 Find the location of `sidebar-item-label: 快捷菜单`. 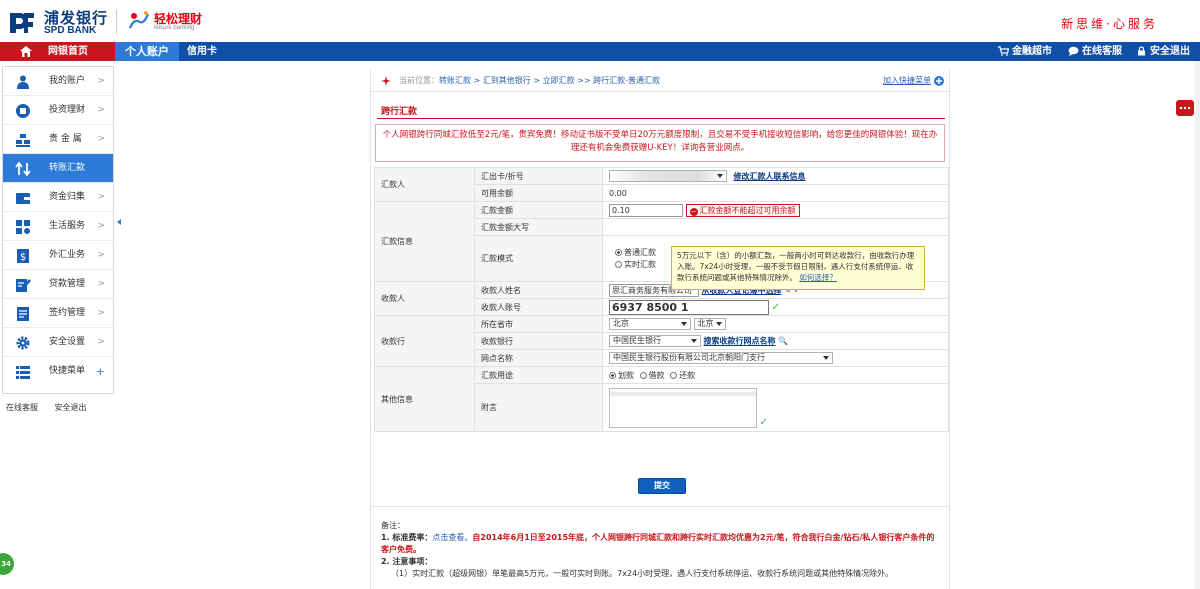

sidebar-item-label: 快捷菜单 is located at coordinates (67, 371).